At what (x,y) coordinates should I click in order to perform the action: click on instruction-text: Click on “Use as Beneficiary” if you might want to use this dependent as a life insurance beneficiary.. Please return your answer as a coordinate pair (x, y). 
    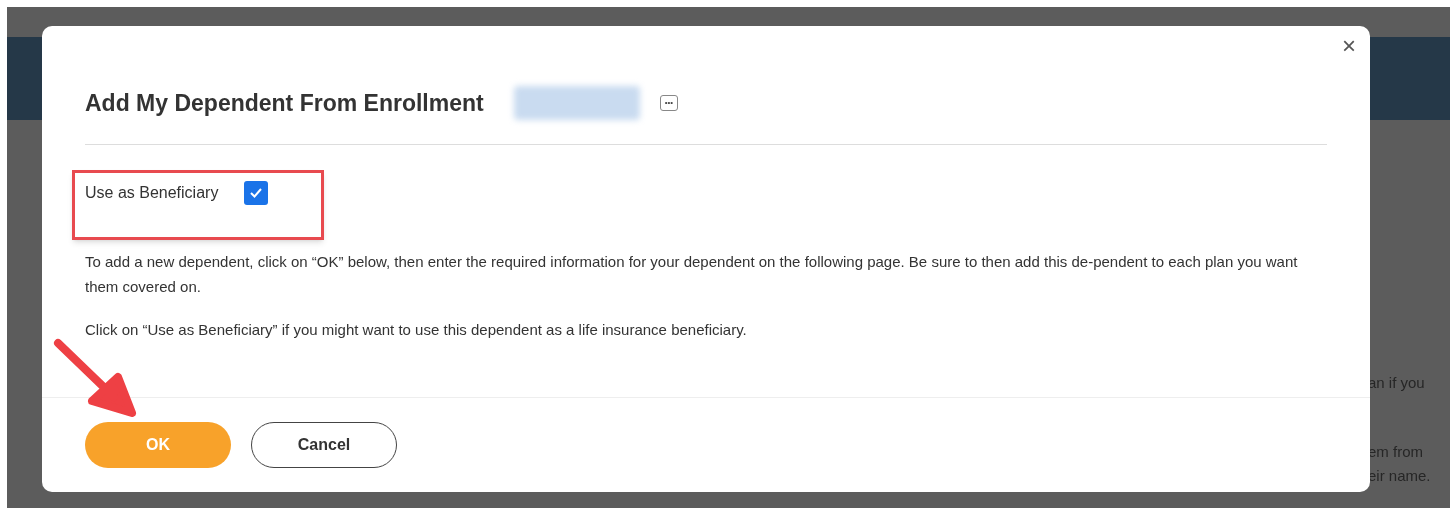
    Looking at the image, I should click on (416, 329).